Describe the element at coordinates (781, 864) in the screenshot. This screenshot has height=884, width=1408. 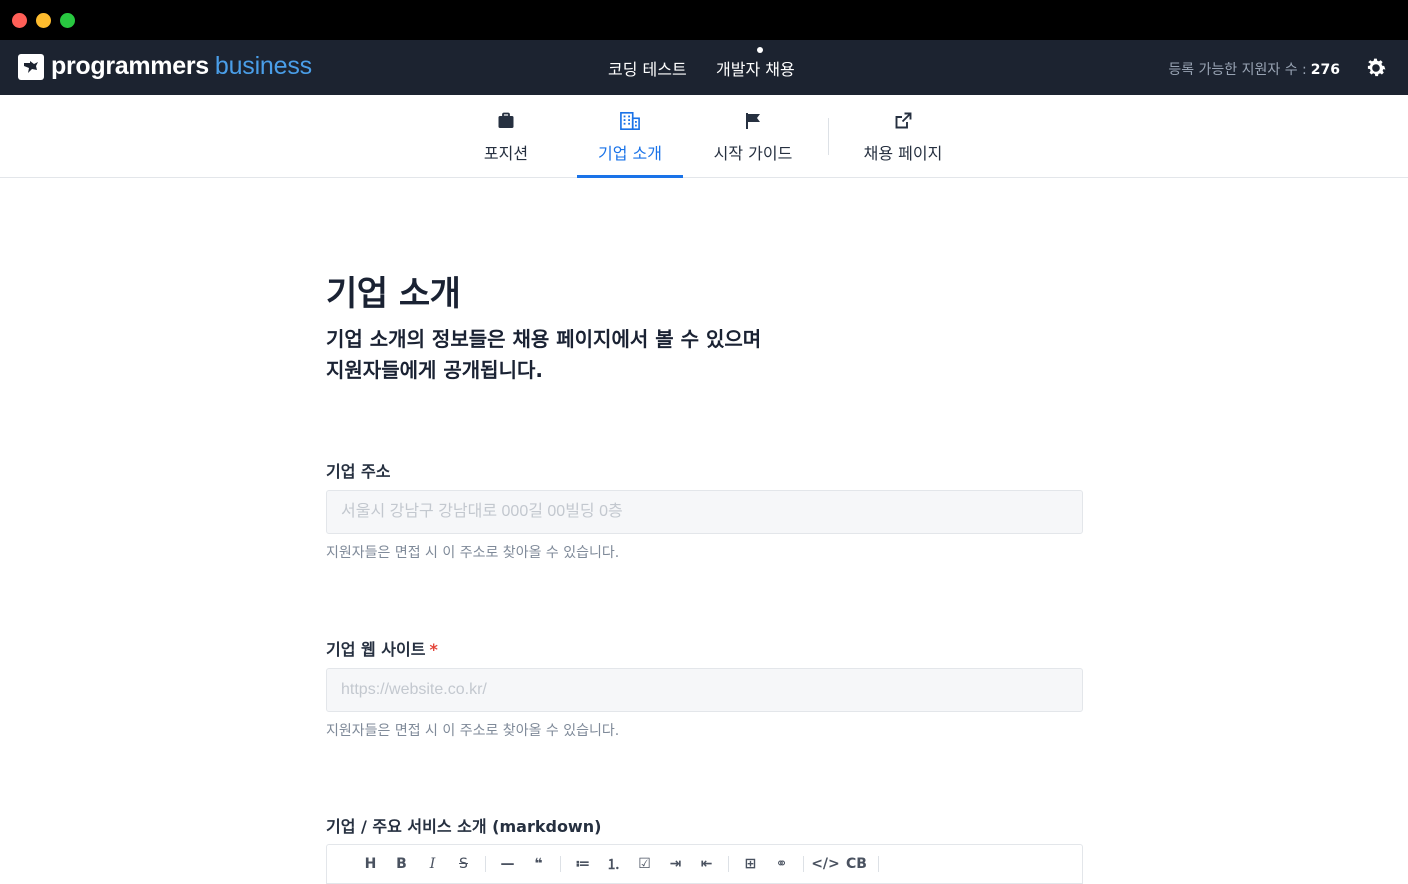
I see `link-button: ⚭` at that location.